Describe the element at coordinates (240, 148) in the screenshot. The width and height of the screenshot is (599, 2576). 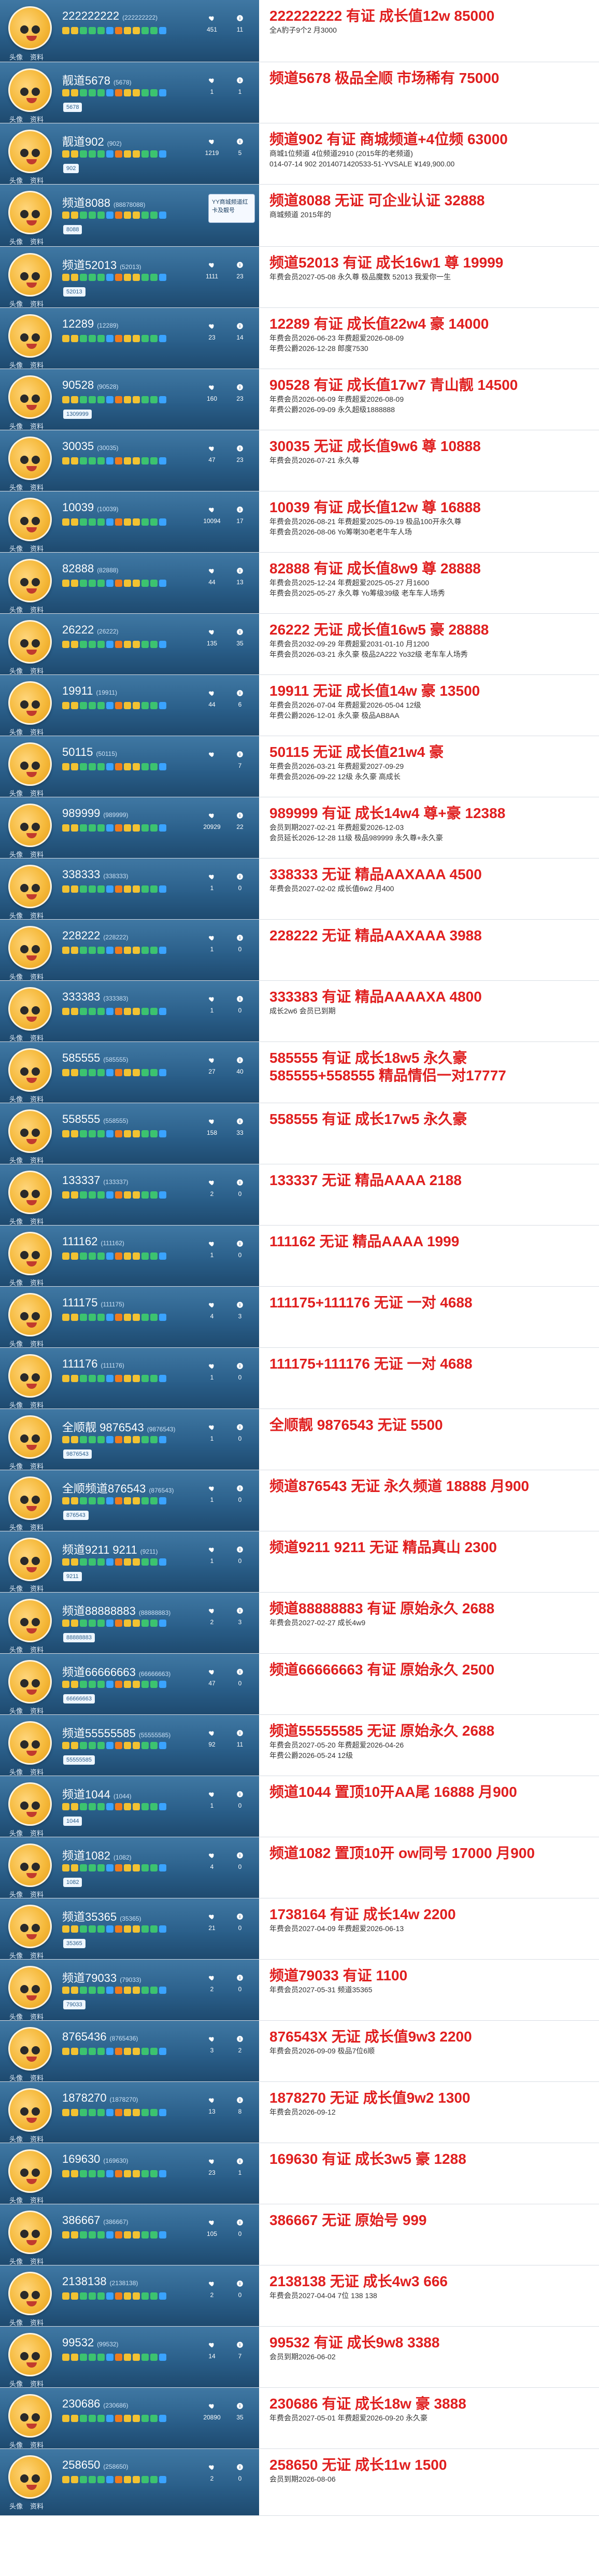
I see `info-stat: 5` at that location.